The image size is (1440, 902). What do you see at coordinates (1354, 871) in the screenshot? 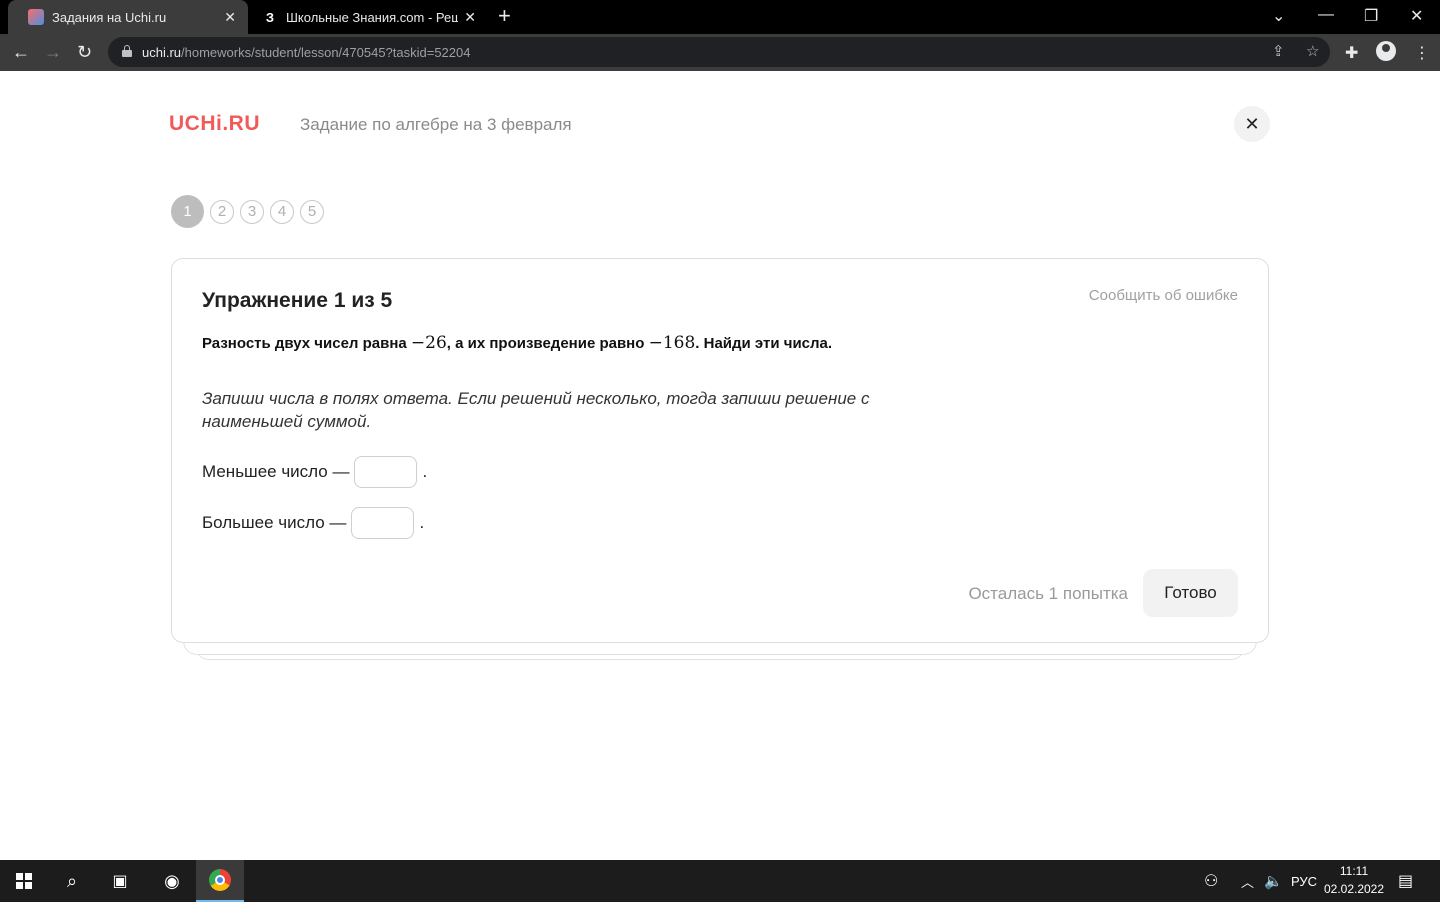
I see `clock-time: 11:11` at bounding box center [1354, 871].